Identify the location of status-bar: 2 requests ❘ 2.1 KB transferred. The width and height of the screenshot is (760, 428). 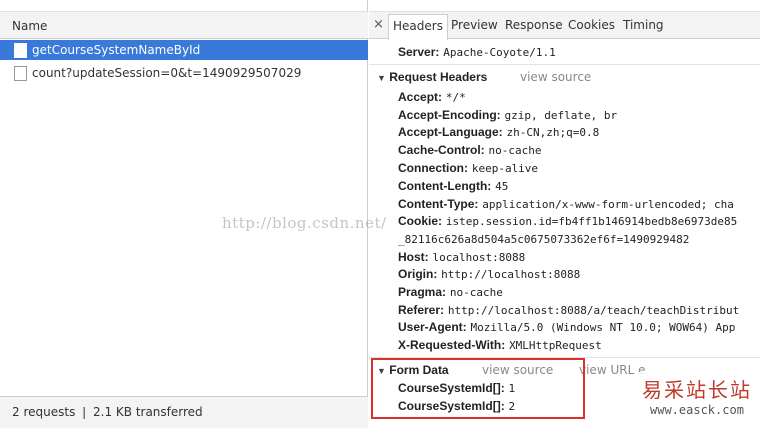
(184, 412).